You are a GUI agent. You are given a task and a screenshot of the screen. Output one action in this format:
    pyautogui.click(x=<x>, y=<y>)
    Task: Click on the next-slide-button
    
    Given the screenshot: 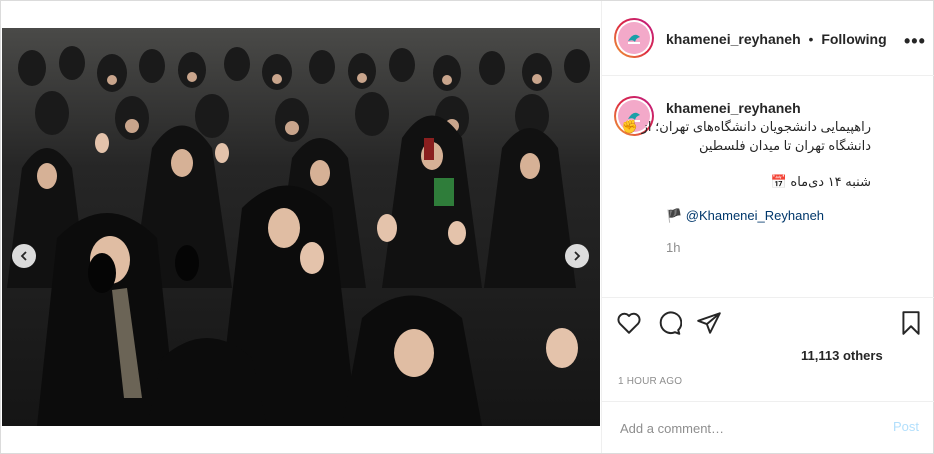 What is the action you would take?
    pyautogui.click(x=577, y=256)
    